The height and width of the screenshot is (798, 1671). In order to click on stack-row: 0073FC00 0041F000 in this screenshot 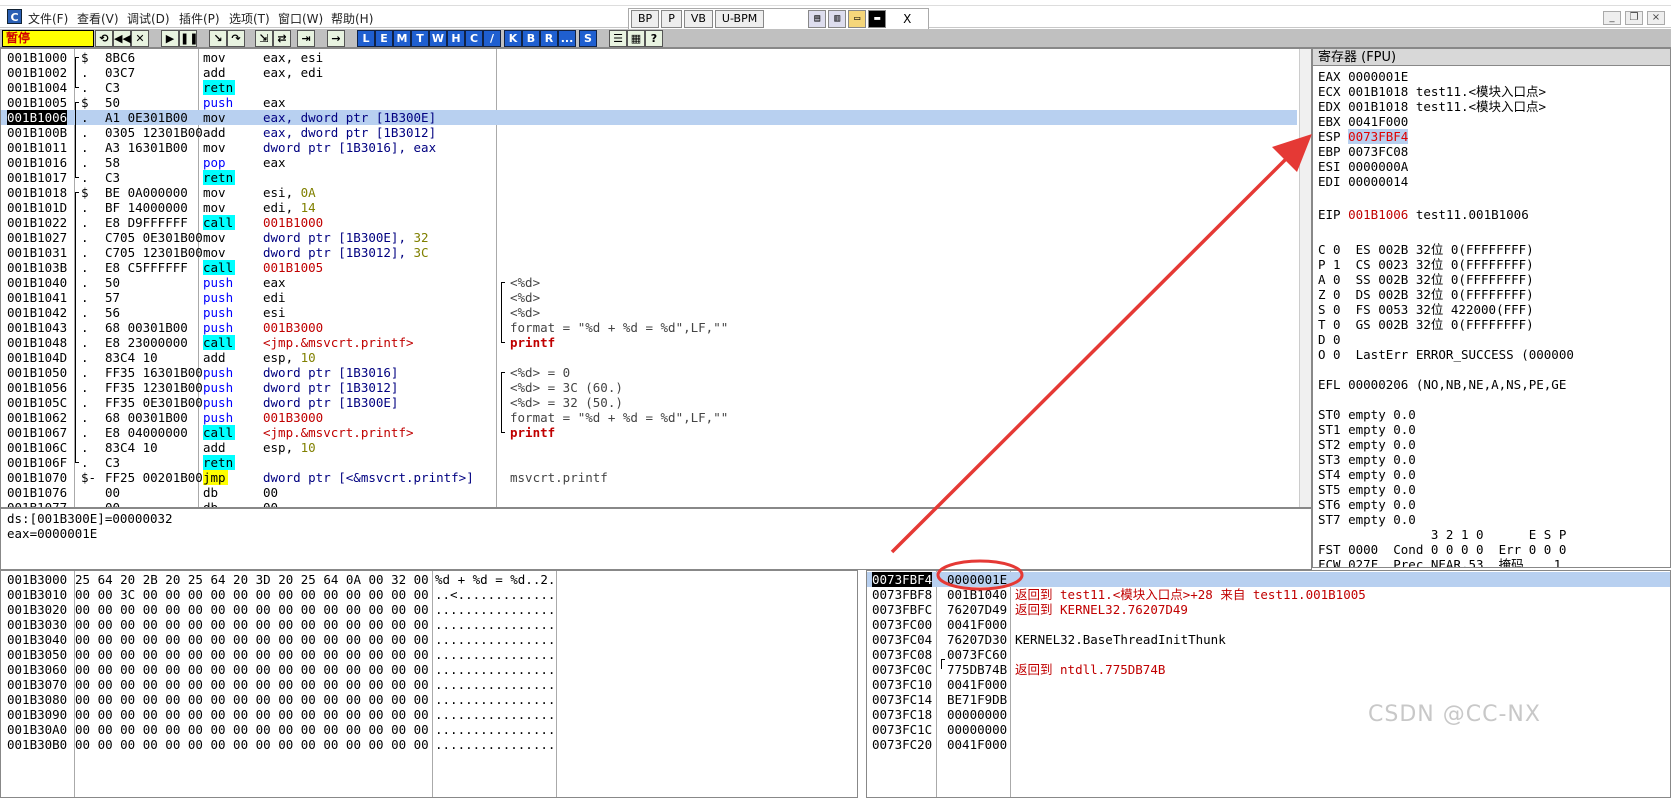, I will do `click(1268, 624)`.